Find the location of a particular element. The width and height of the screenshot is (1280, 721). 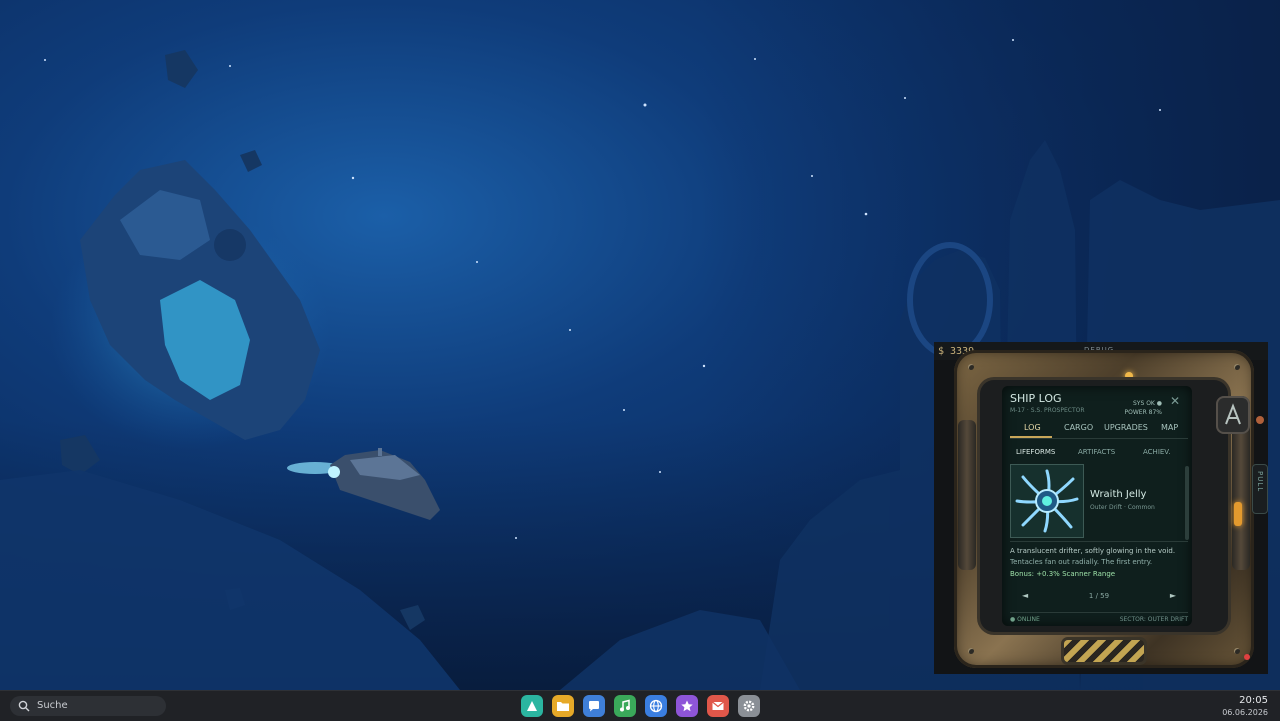

entry-bonus: Bonus: +0.3% Scanner Range is located at coordinates (1063, 574).